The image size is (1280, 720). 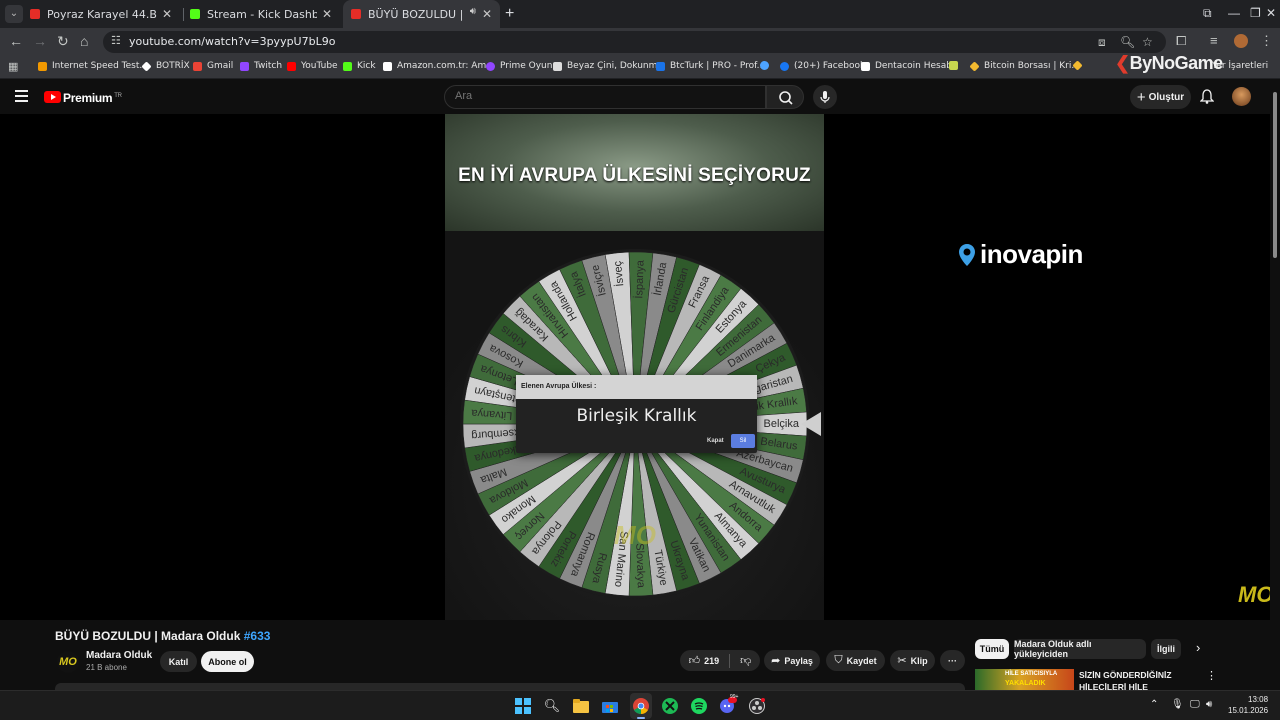 I want to click on install-app-icon: ⧈, so click(x=1102, y=42).